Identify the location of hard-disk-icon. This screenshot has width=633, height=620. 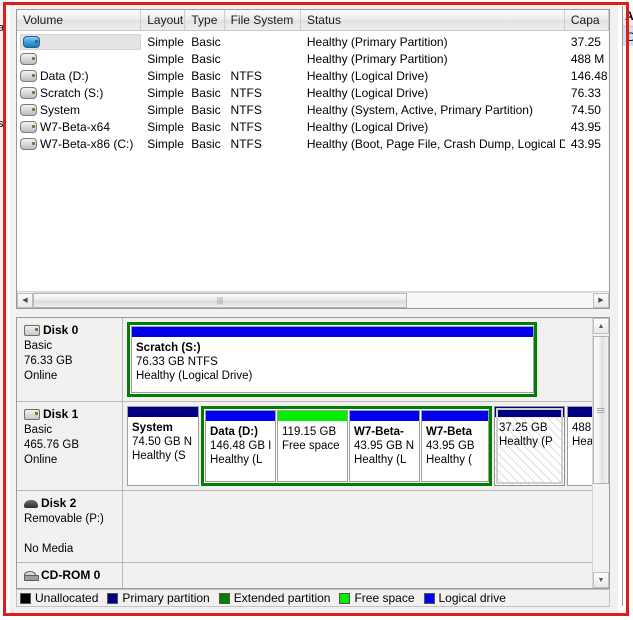
(32, 330).